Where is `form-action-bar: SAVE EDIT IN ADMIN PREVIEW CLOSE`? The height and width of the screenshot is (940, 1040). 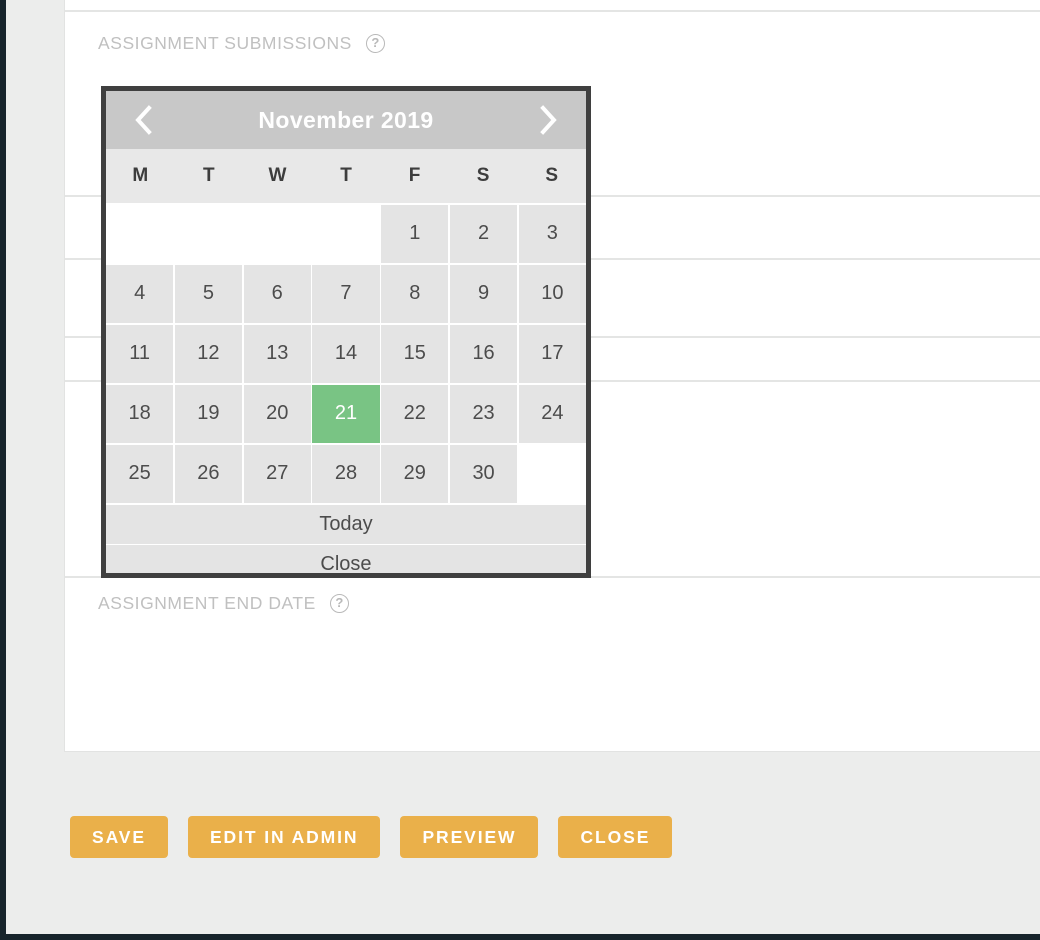 form-action-bar: SAVE EDIT IN ADMIN PREVIEW CLOSE is located at coordinates (371, 837).